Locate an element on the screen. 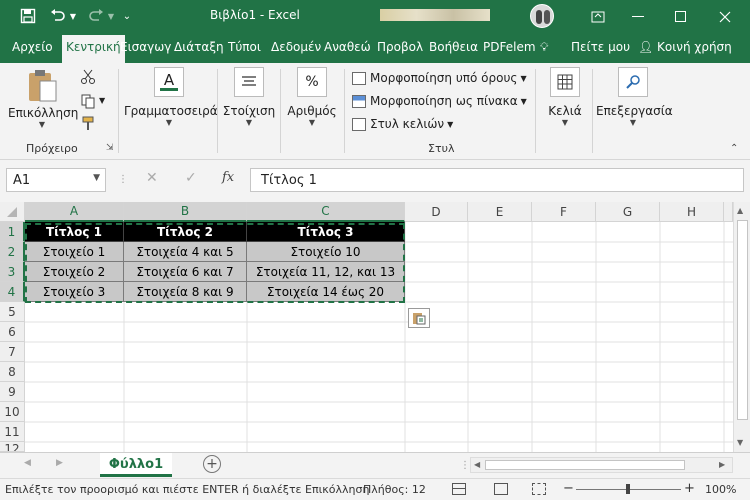 The image size is (750, 500). tab-insert: Εισαγωγ is located at coordinates (145, 47).